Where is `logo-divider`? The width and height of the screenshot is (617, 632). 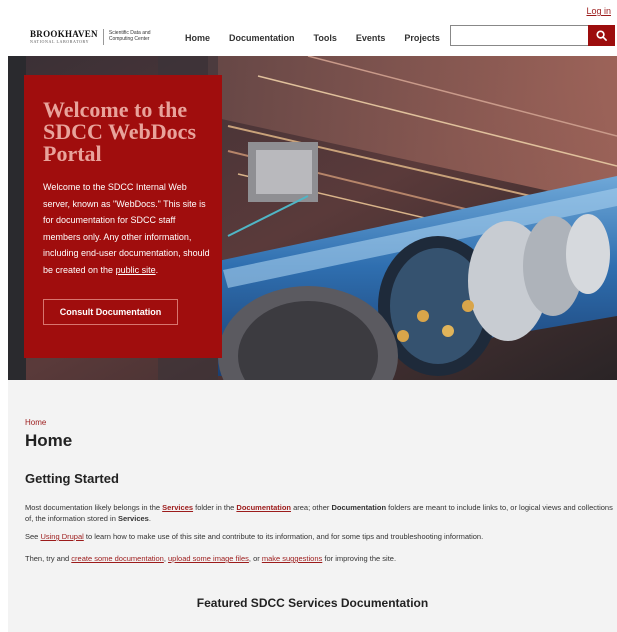 logo-divider is located at coordinates (103, 37).